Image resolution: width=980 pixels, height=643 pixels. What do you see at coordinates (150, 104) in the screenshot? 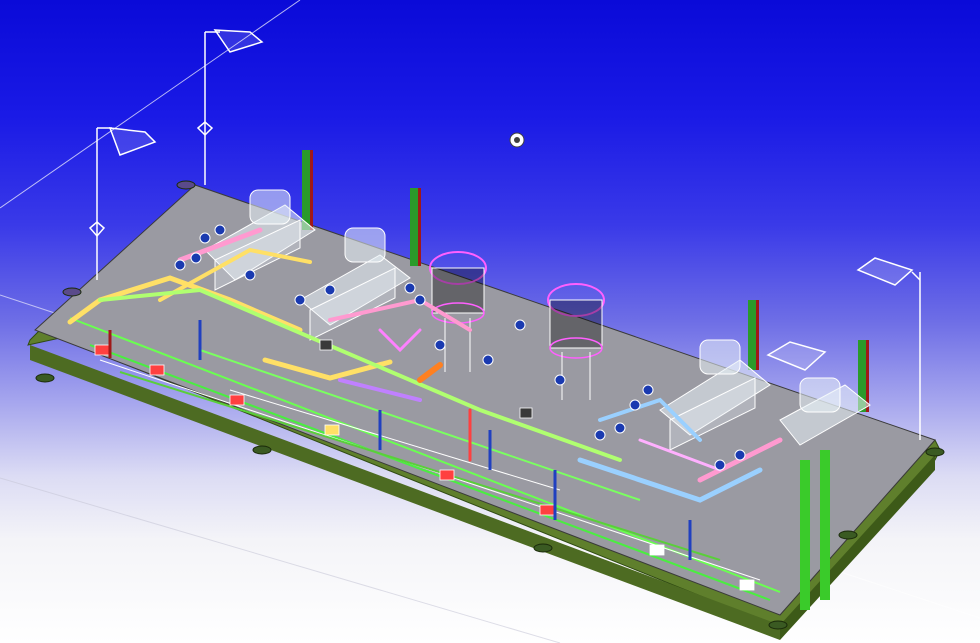
I see `ground-line-upper` at bounding box center [150, 104].